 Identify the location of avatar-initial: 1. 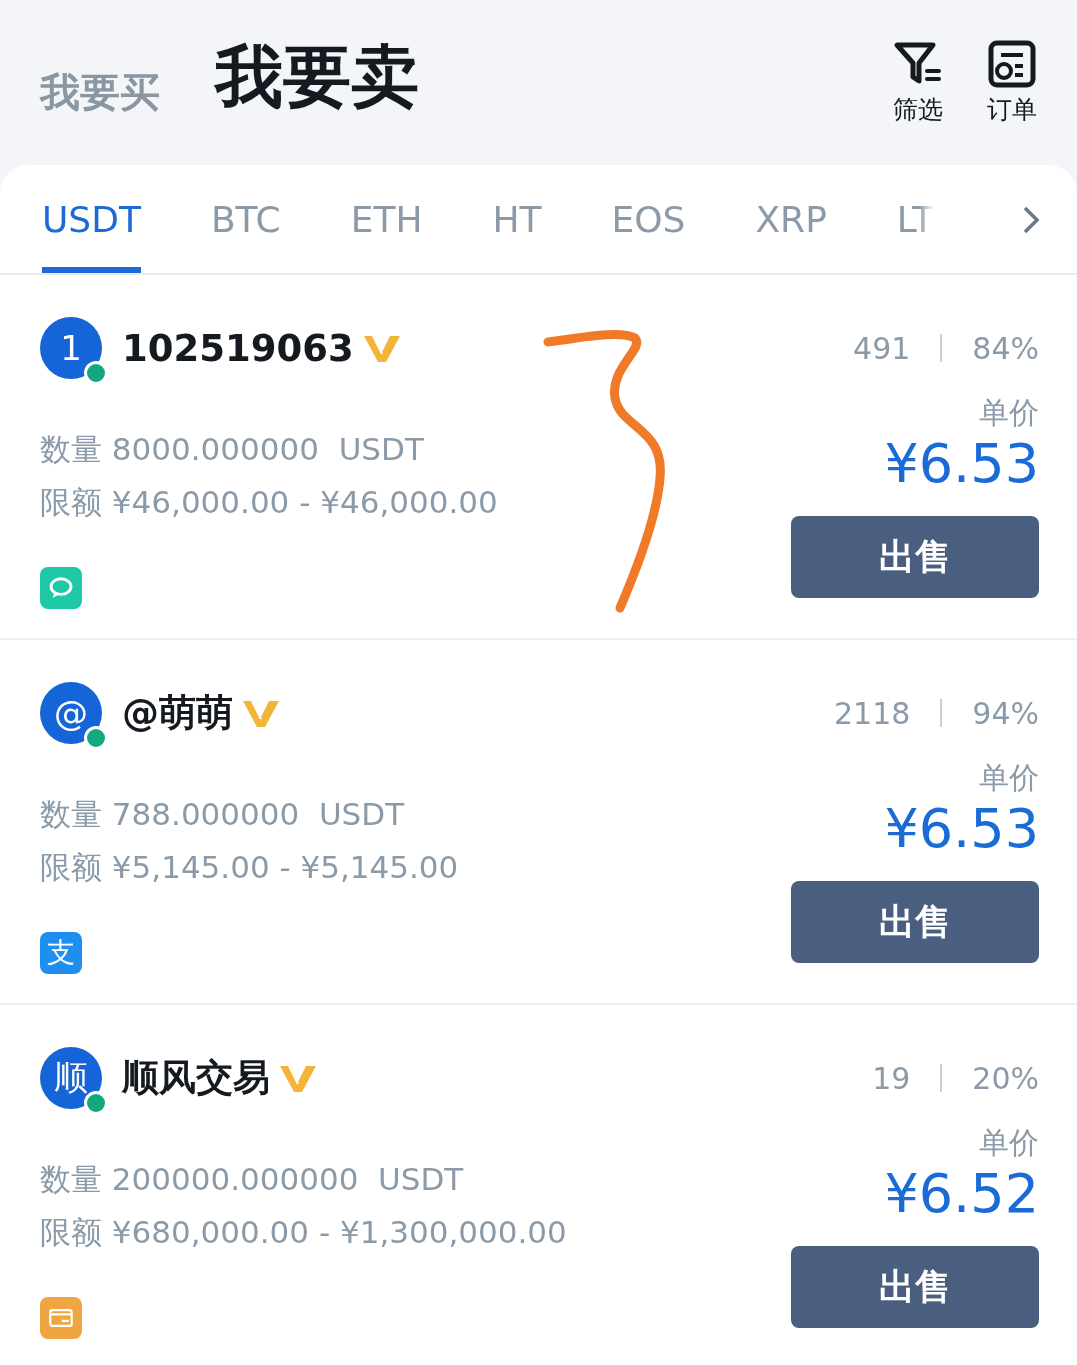
(71, 348).